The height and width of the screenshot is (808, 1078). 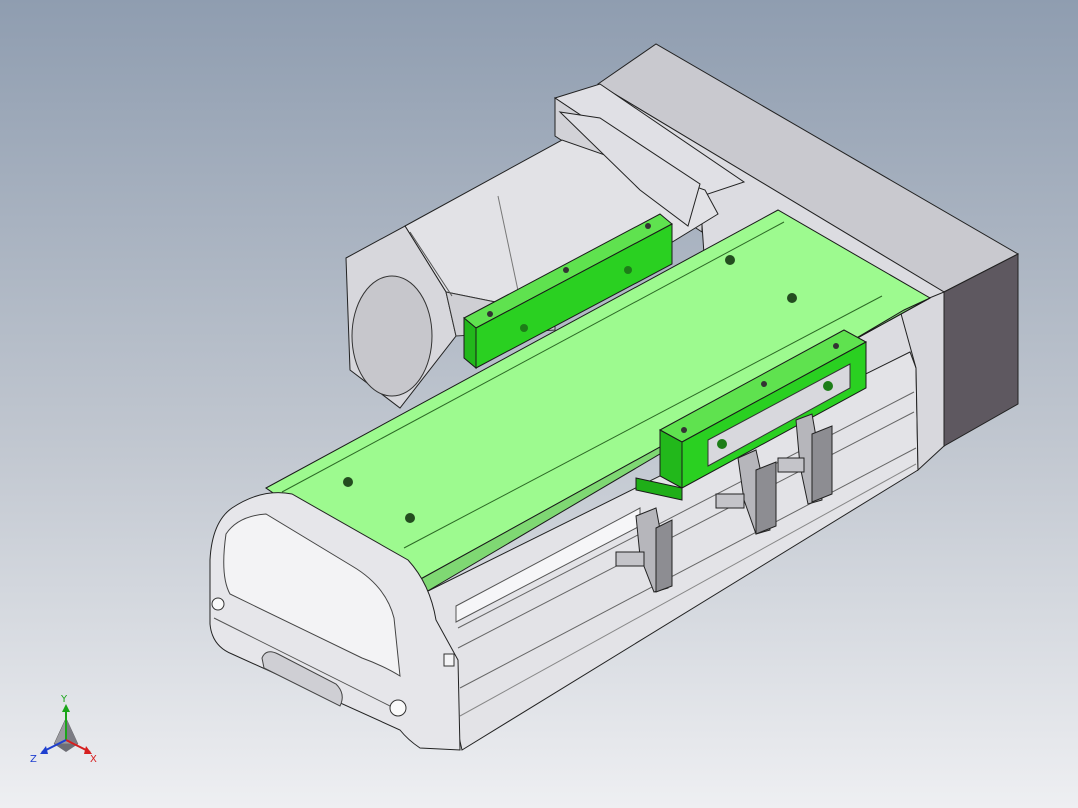 What do you see at coordinates (33, 759) in the screenshot?
I see `z-axis-label: Z` at bounding box center [33, 759].